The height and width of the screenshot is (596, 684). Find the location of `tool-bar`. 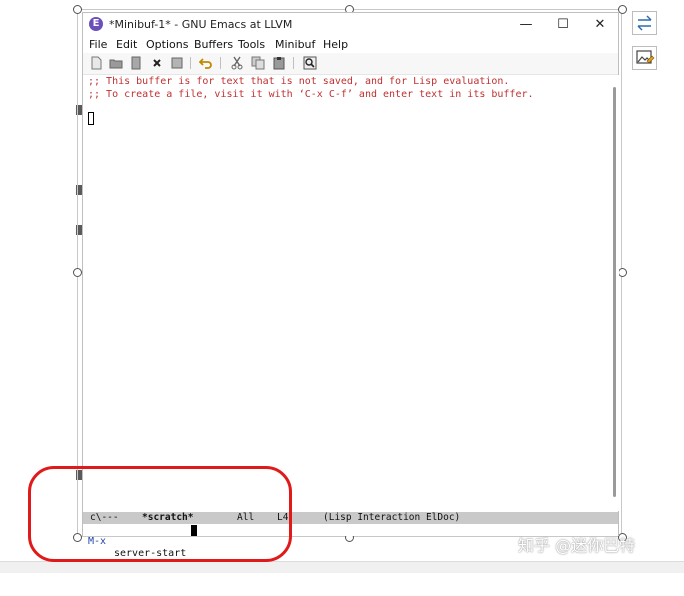

tool-bar is located at coordinates (350, 64).